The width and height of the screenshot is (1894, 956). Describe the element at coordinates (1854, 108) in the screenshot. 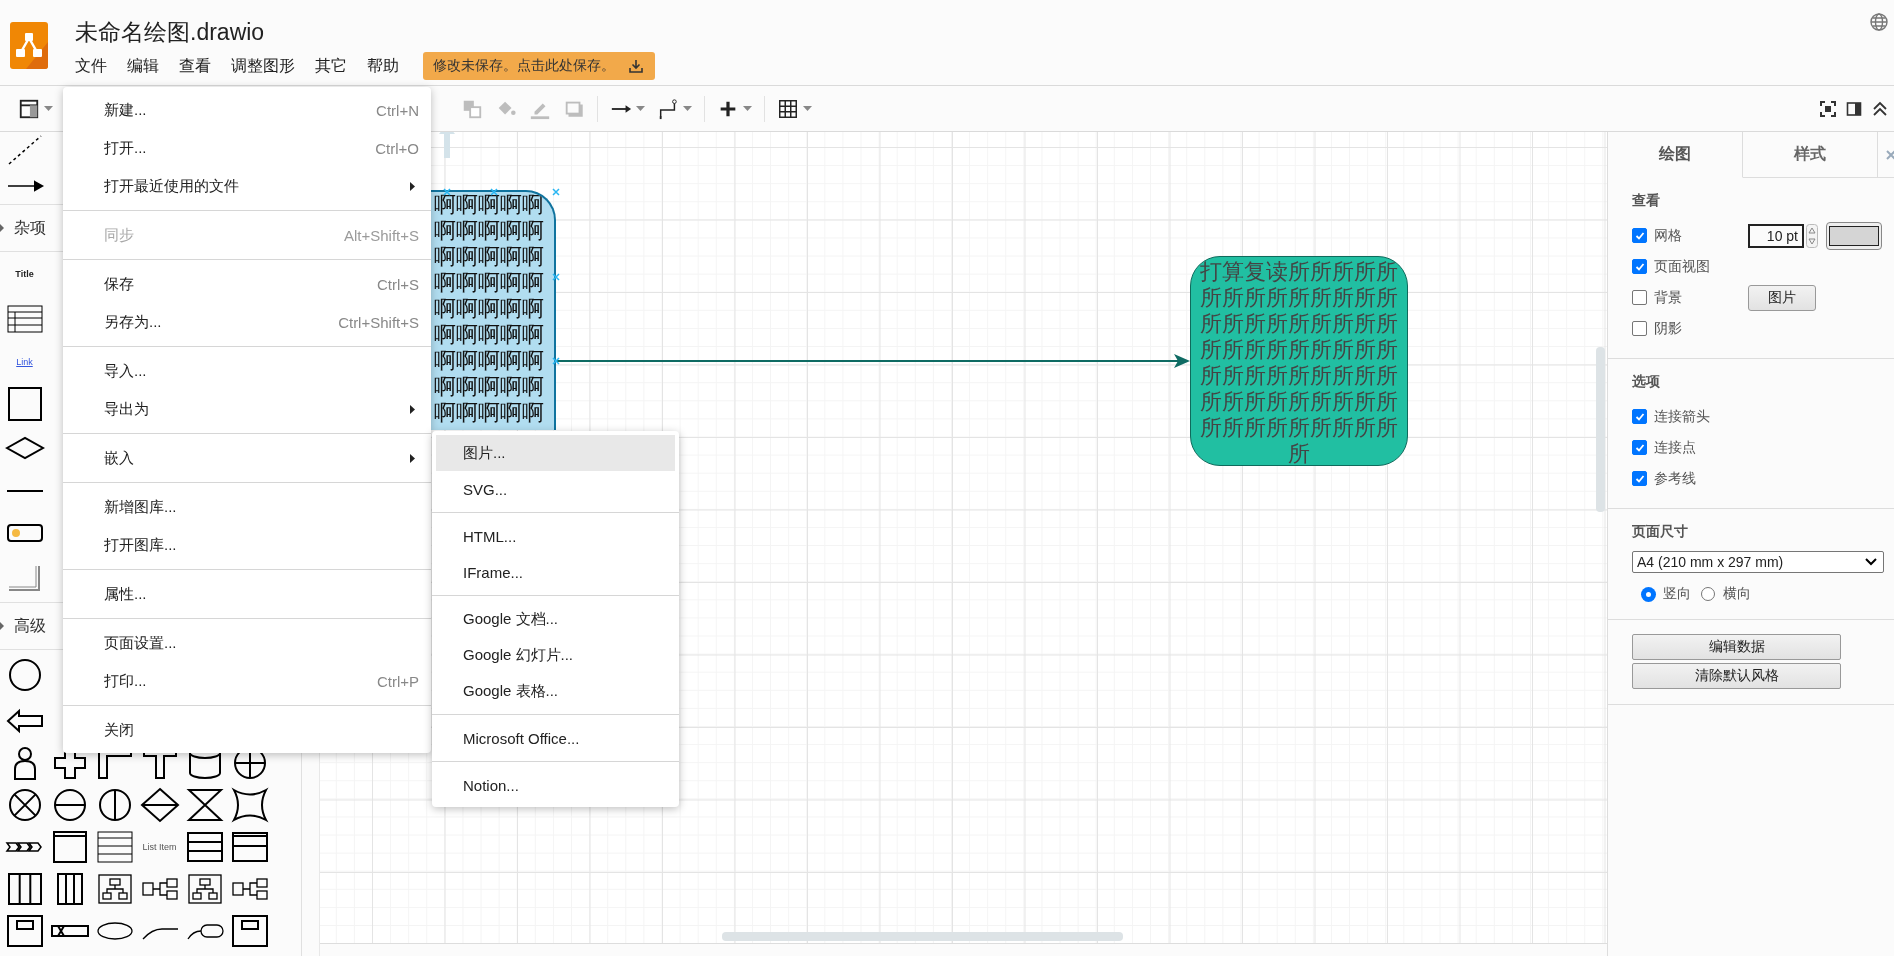

I see `panel-icon` at that location.